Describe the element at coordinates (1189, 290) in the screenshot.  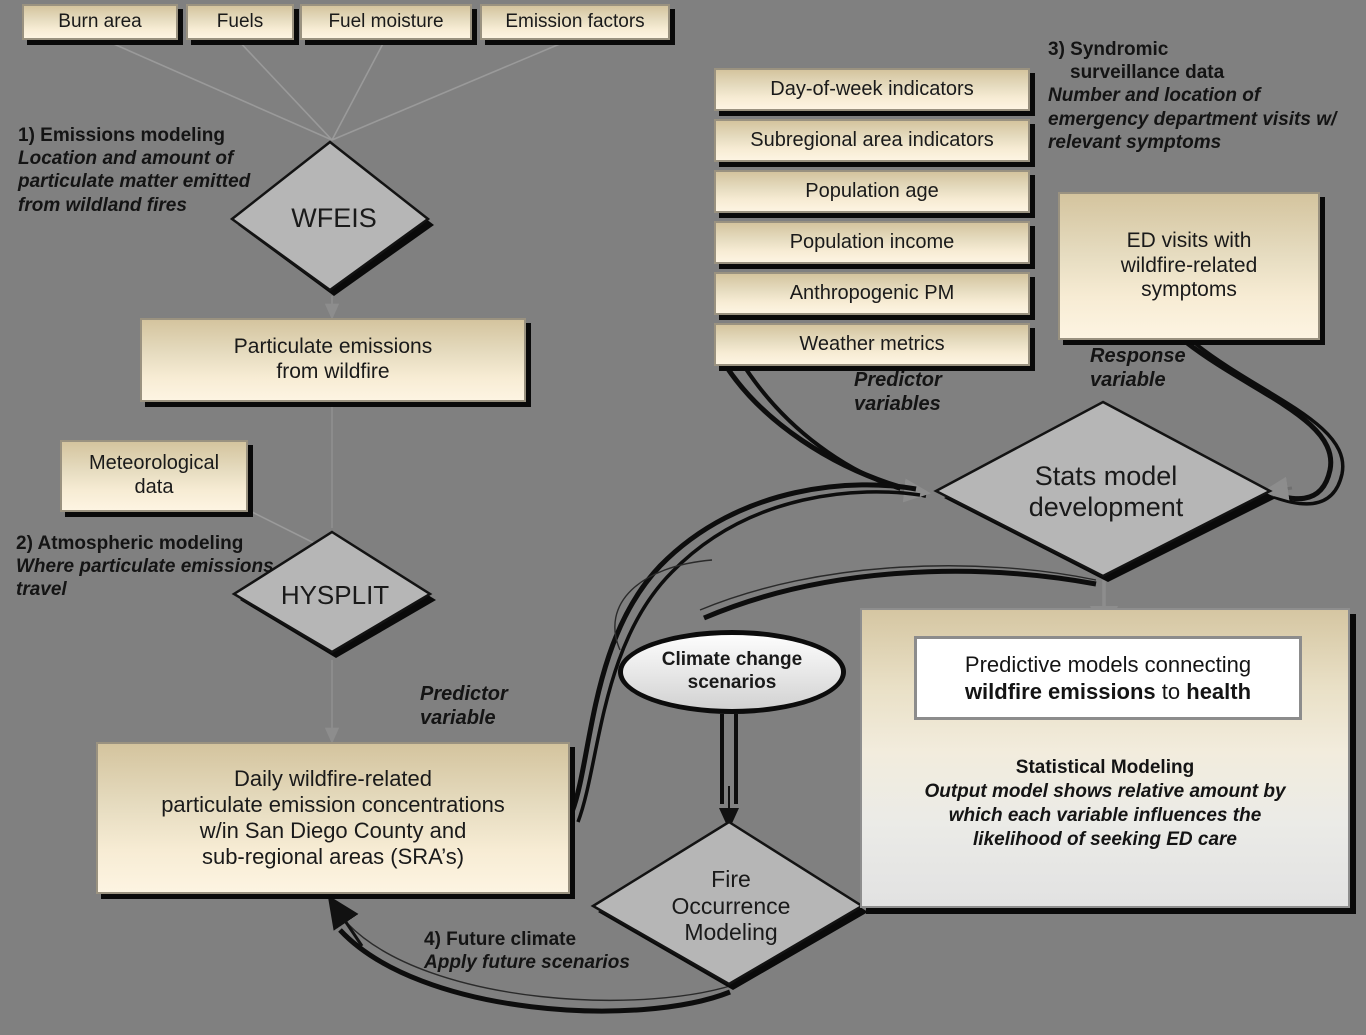
I see `ed-visits-line-3: symptoms` at that location.